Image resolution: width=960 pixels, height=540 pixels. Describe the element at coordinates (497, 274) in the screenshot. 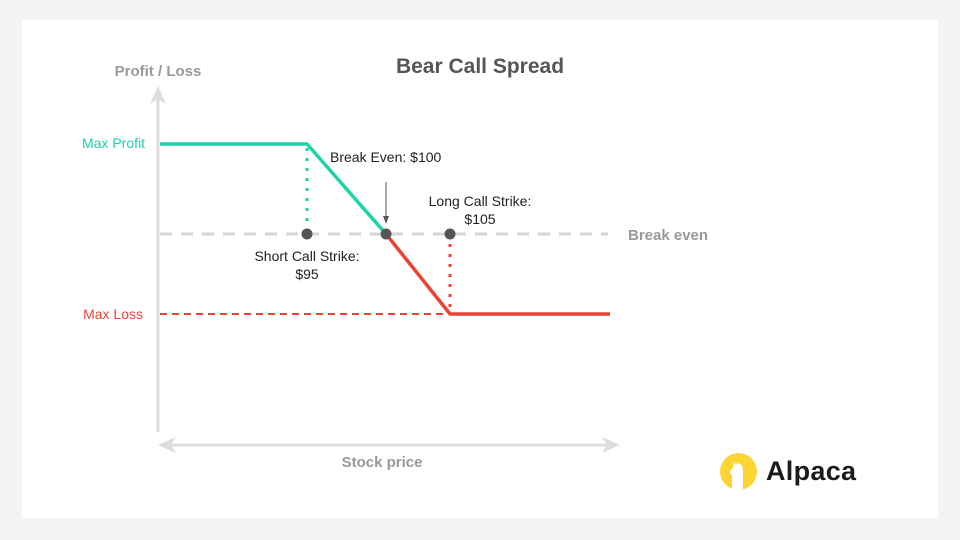

I see `loss-line` at that location.